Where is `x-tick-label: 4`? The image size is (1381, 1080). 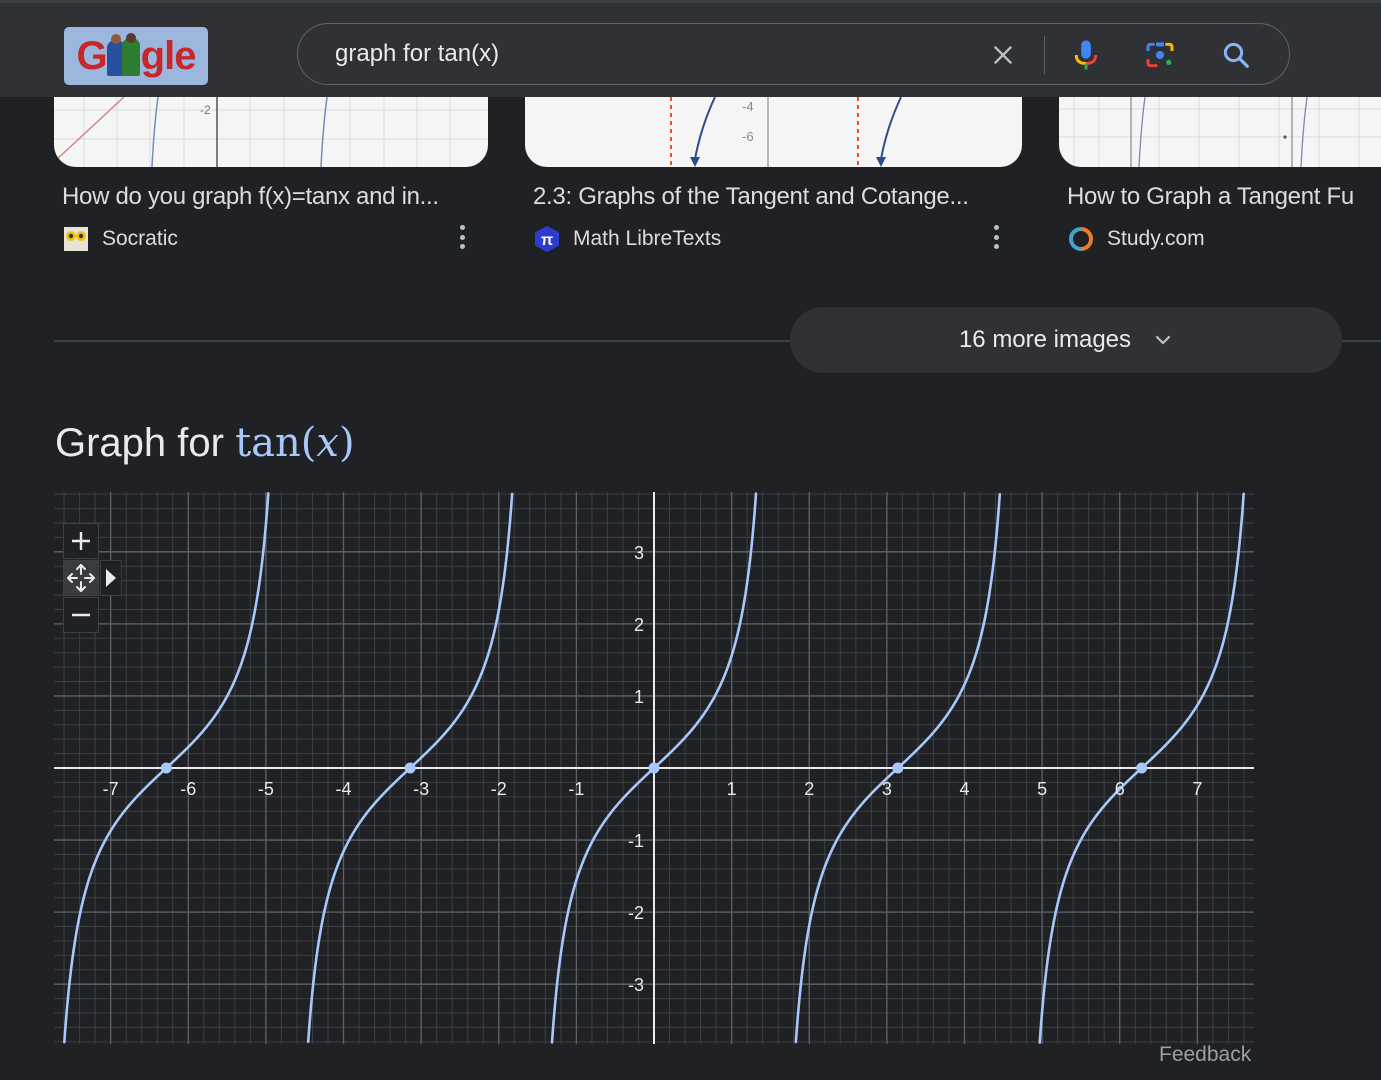 x-tick-label: 4 is located at coordinates (964, 789).